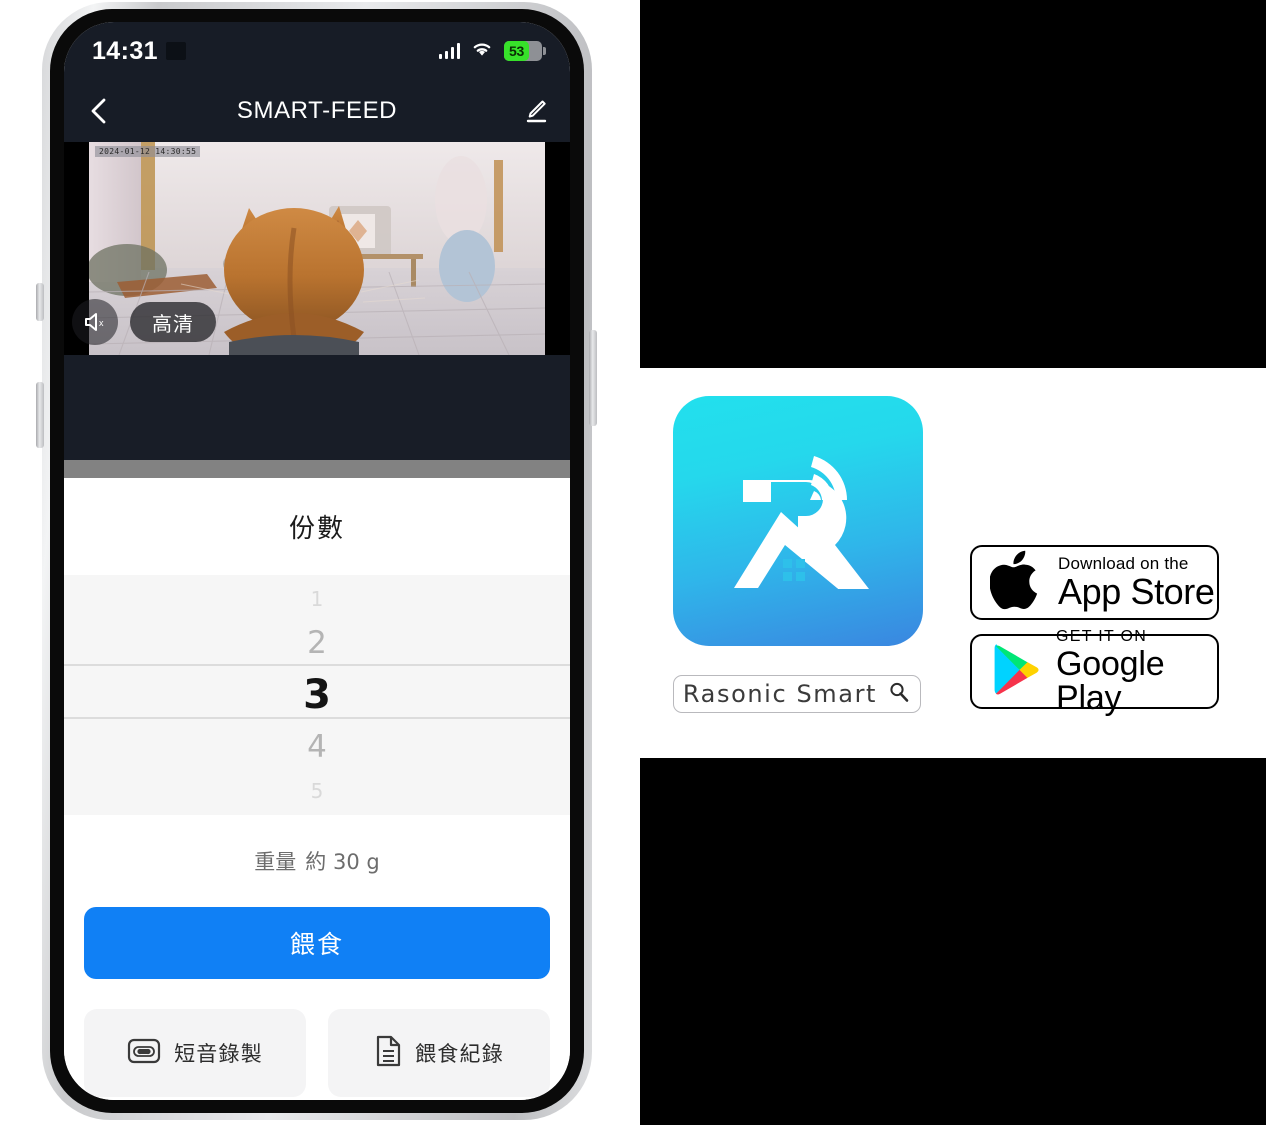 The image size is (1266, 1125). What do you see at coordinates (317, 469) in the screenshot?
I see `sheet-drag-bar` at bounding box center [317, 469].